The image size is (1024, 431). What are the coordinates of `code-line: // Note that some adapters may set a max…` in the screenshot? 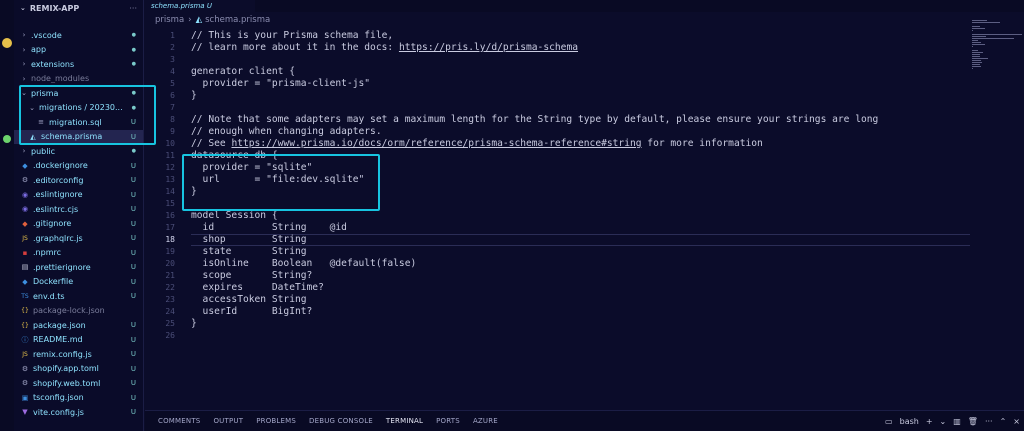 It's located at (534, 120).